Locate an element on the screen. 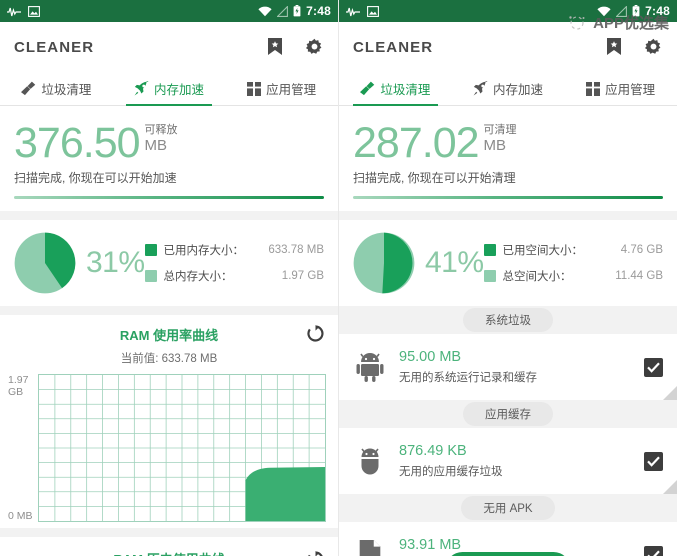 Image resolution: width=677 pixels, height=556 pixels. section-header-system-junk: 系统垃圾 is located at coordinates (508, 320).